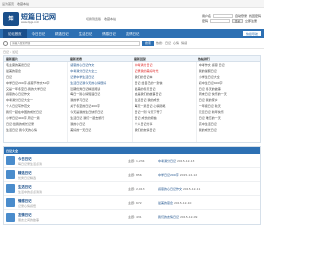  What do you see at coordinates (204, 21) in the screenshot?
I see `password-label: 密码` at bounding box center [204, 21].